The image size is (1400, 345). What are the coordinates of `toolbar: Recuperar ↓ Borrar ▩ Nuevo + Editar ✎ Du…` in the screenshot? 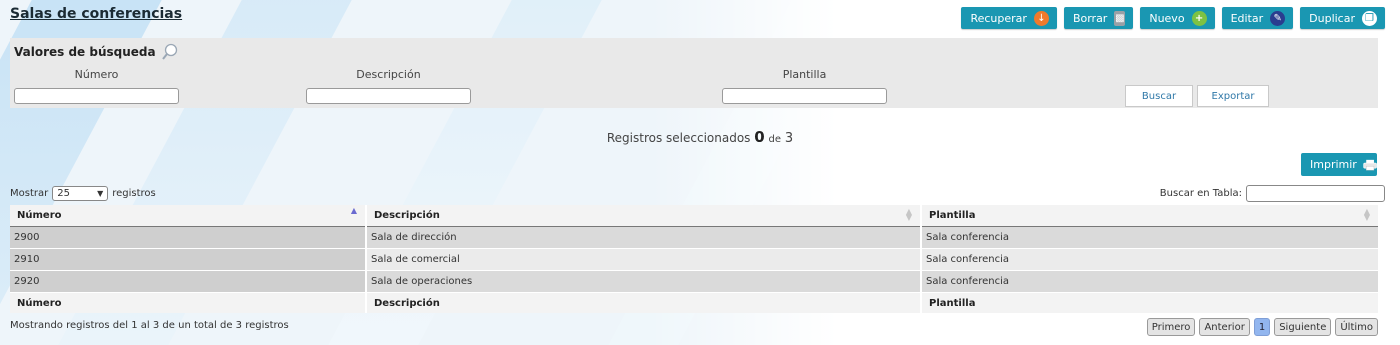 It's located at (1173, 18).